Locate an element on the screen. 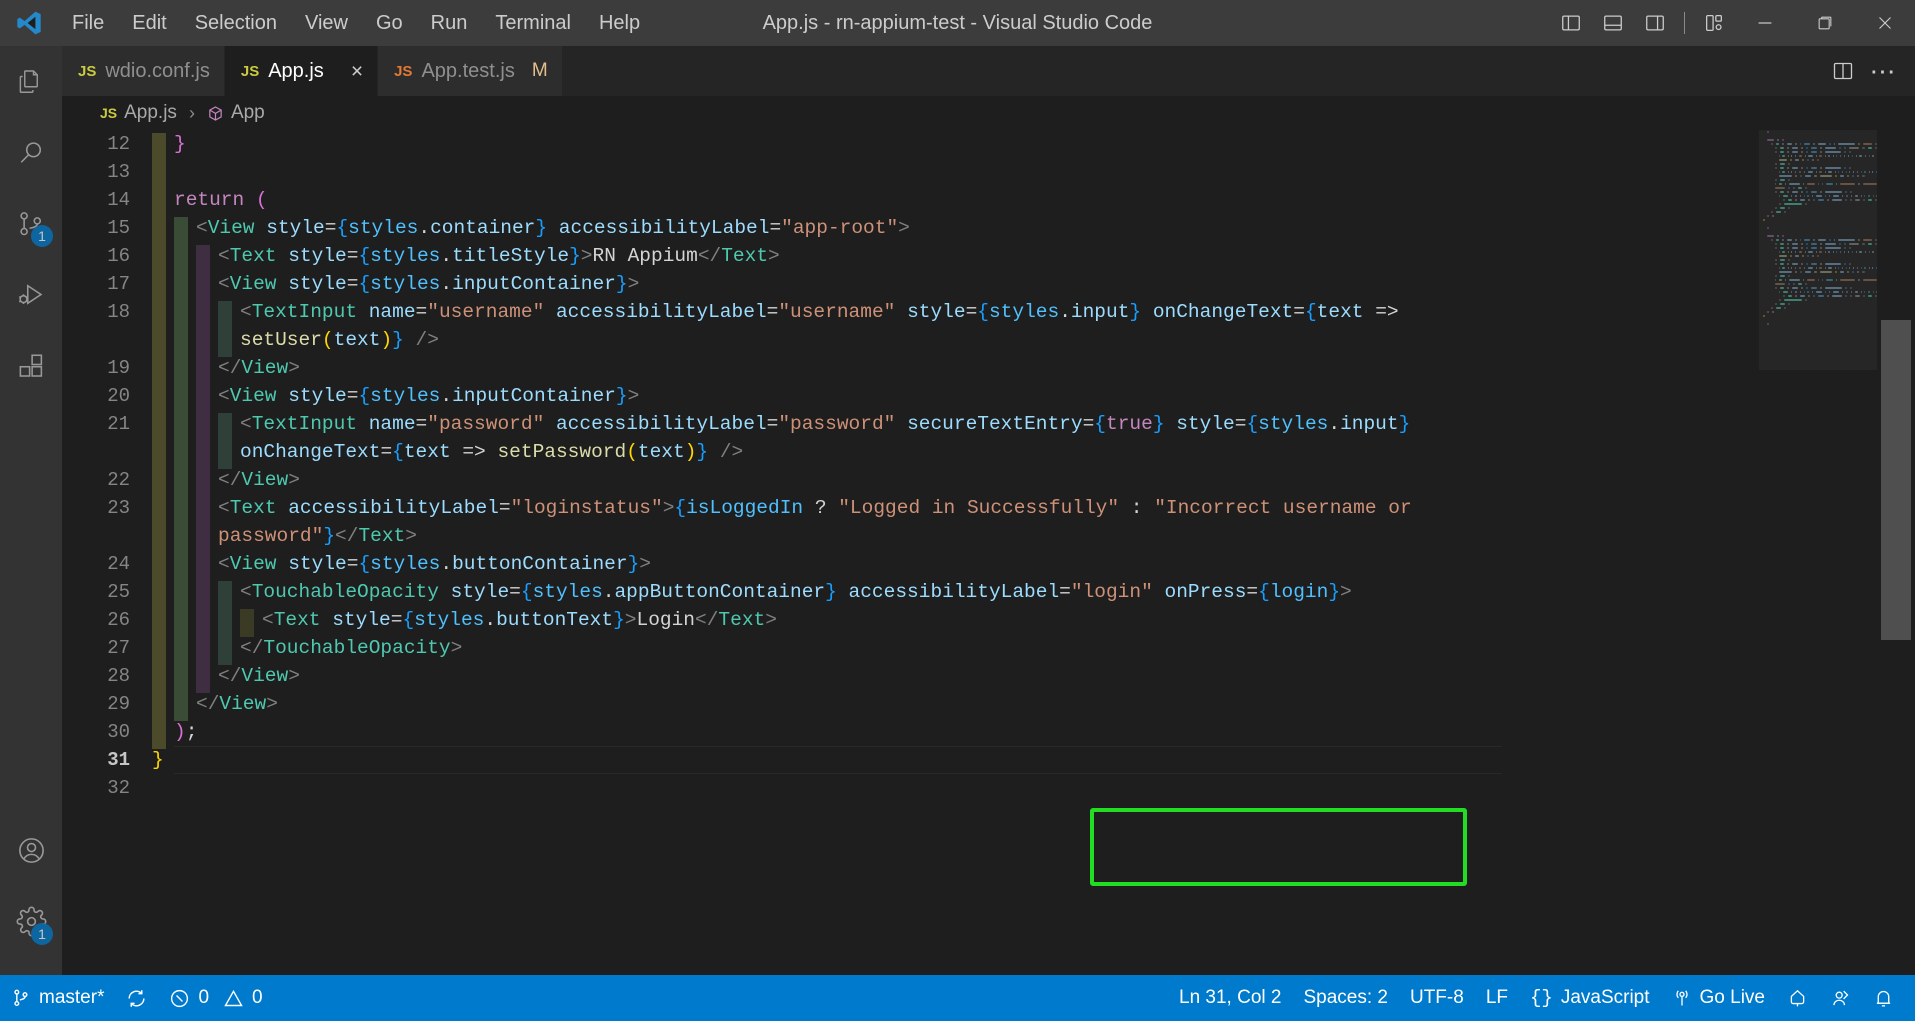  tab-app-js: JS App.js × is located at coordinates (301, 71).